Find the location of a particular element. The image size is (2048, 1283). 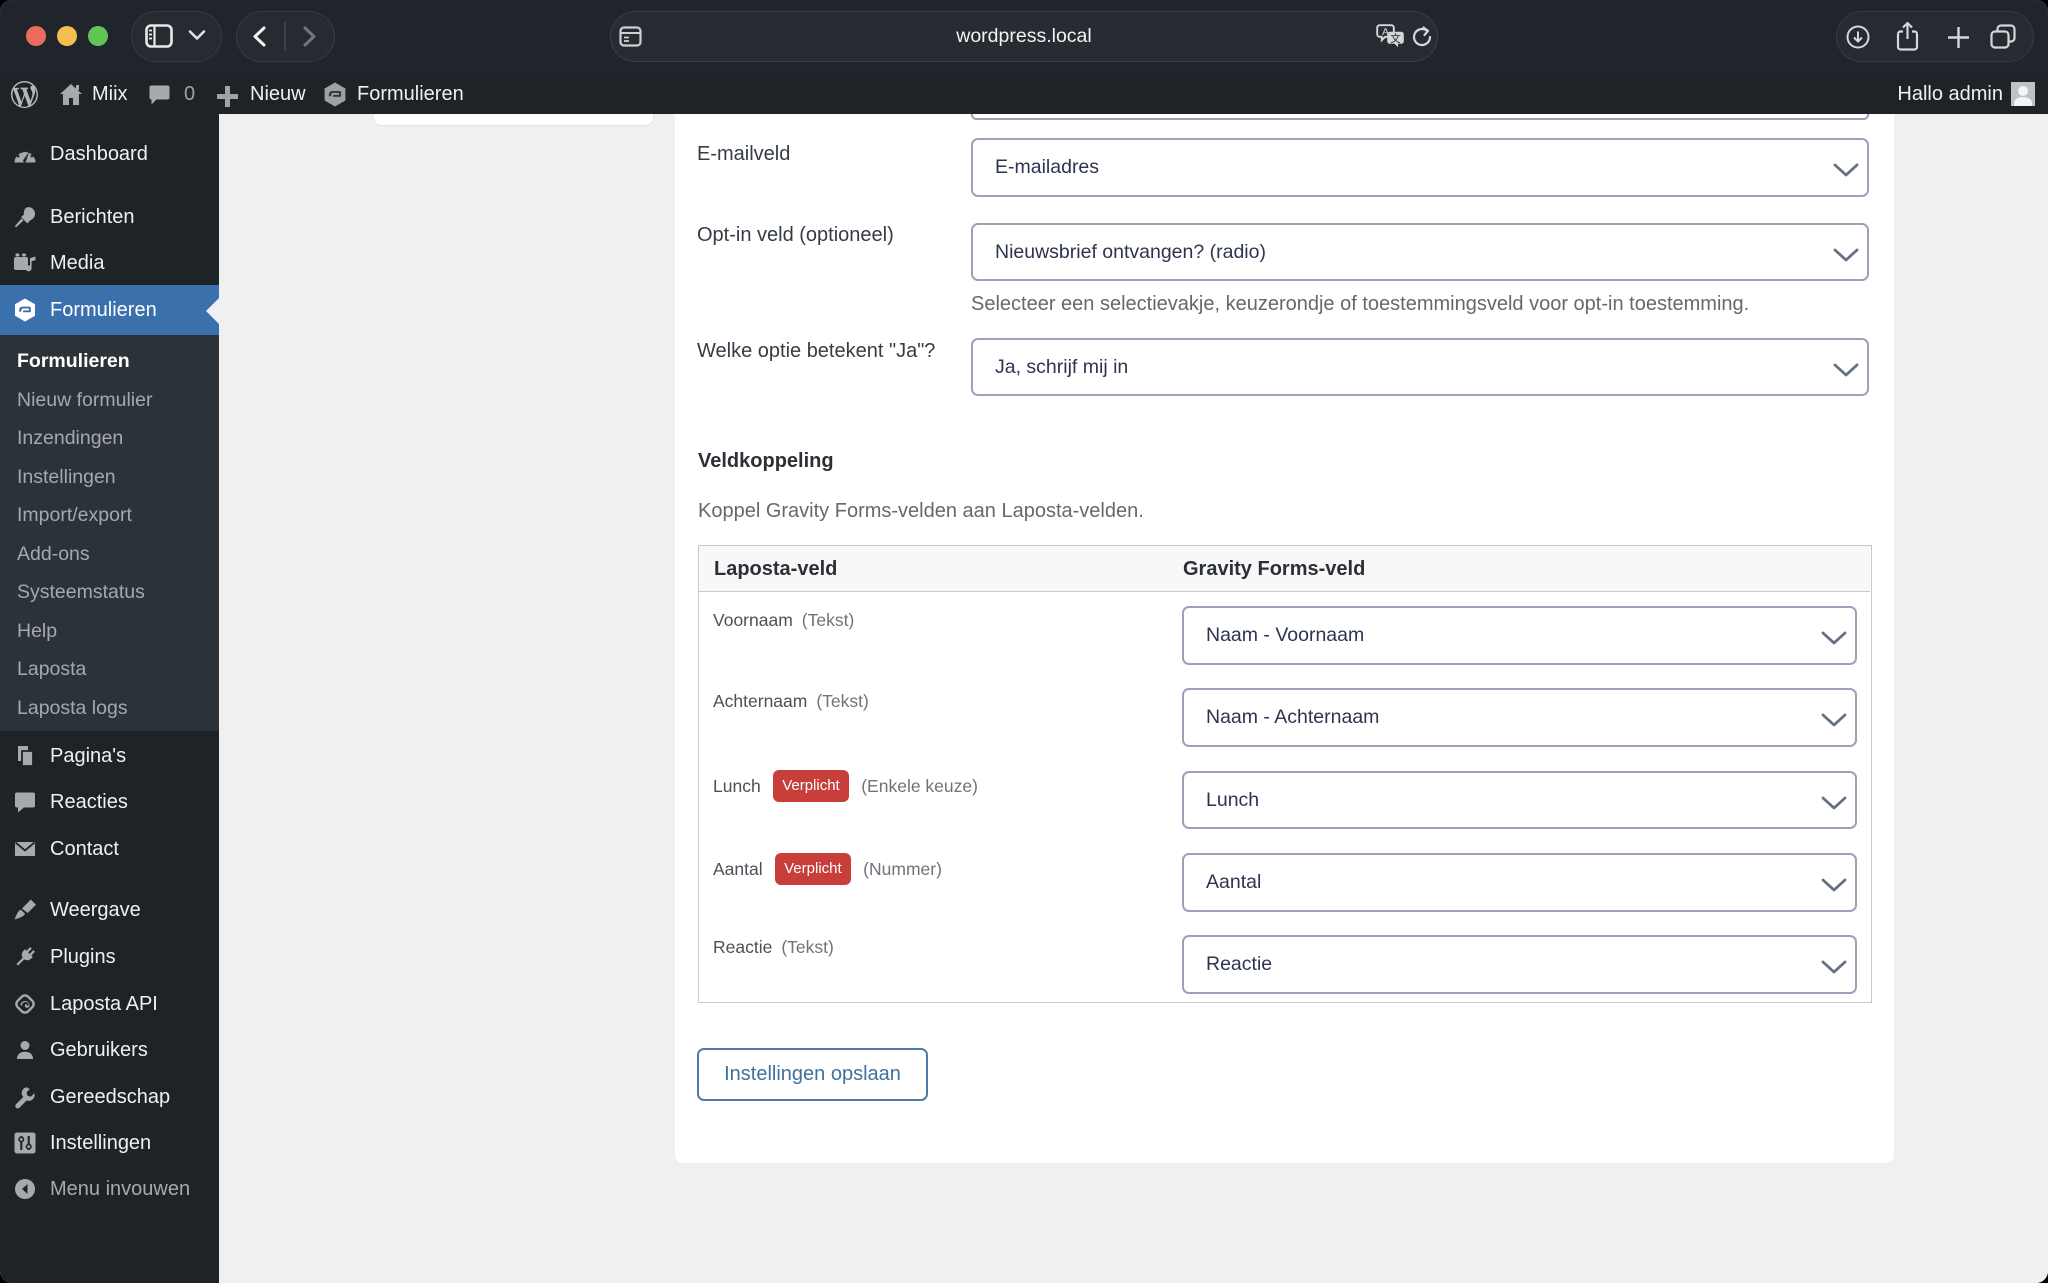

svg-text: 文 is located at coordinates (1395, 38).